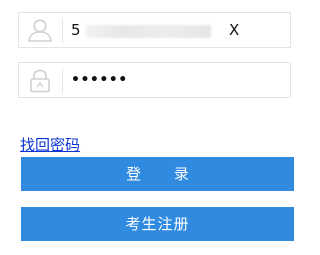 Image resolution: width=320 pixels, height=255 pixels. I want to click on username-value: 5 X, so click(155, 30).